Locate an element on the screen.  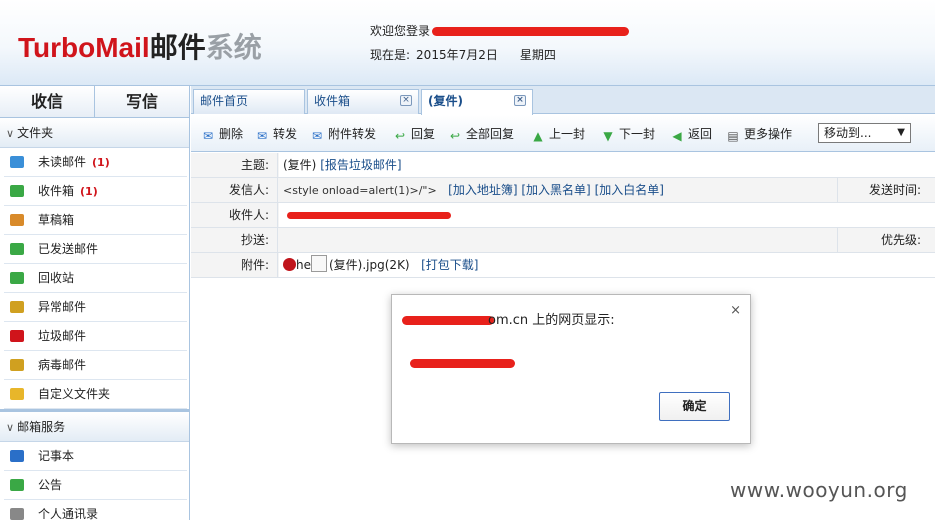
folder-label: 未读邮件 is located at coordinates (62, 162).